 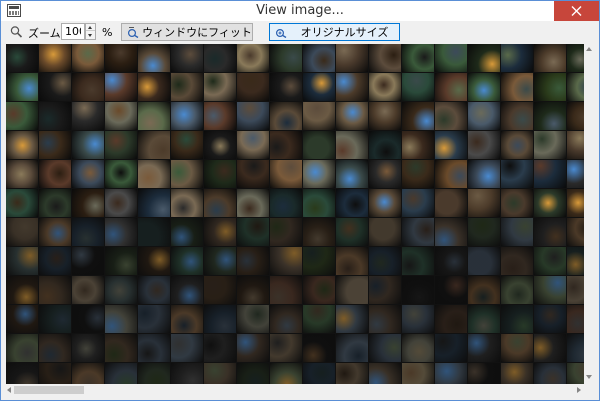 What do you see at coordinates (589, 49) in the screenshot?
I see `scroll-up-arrow-icon` at bounding box center [589, 49].